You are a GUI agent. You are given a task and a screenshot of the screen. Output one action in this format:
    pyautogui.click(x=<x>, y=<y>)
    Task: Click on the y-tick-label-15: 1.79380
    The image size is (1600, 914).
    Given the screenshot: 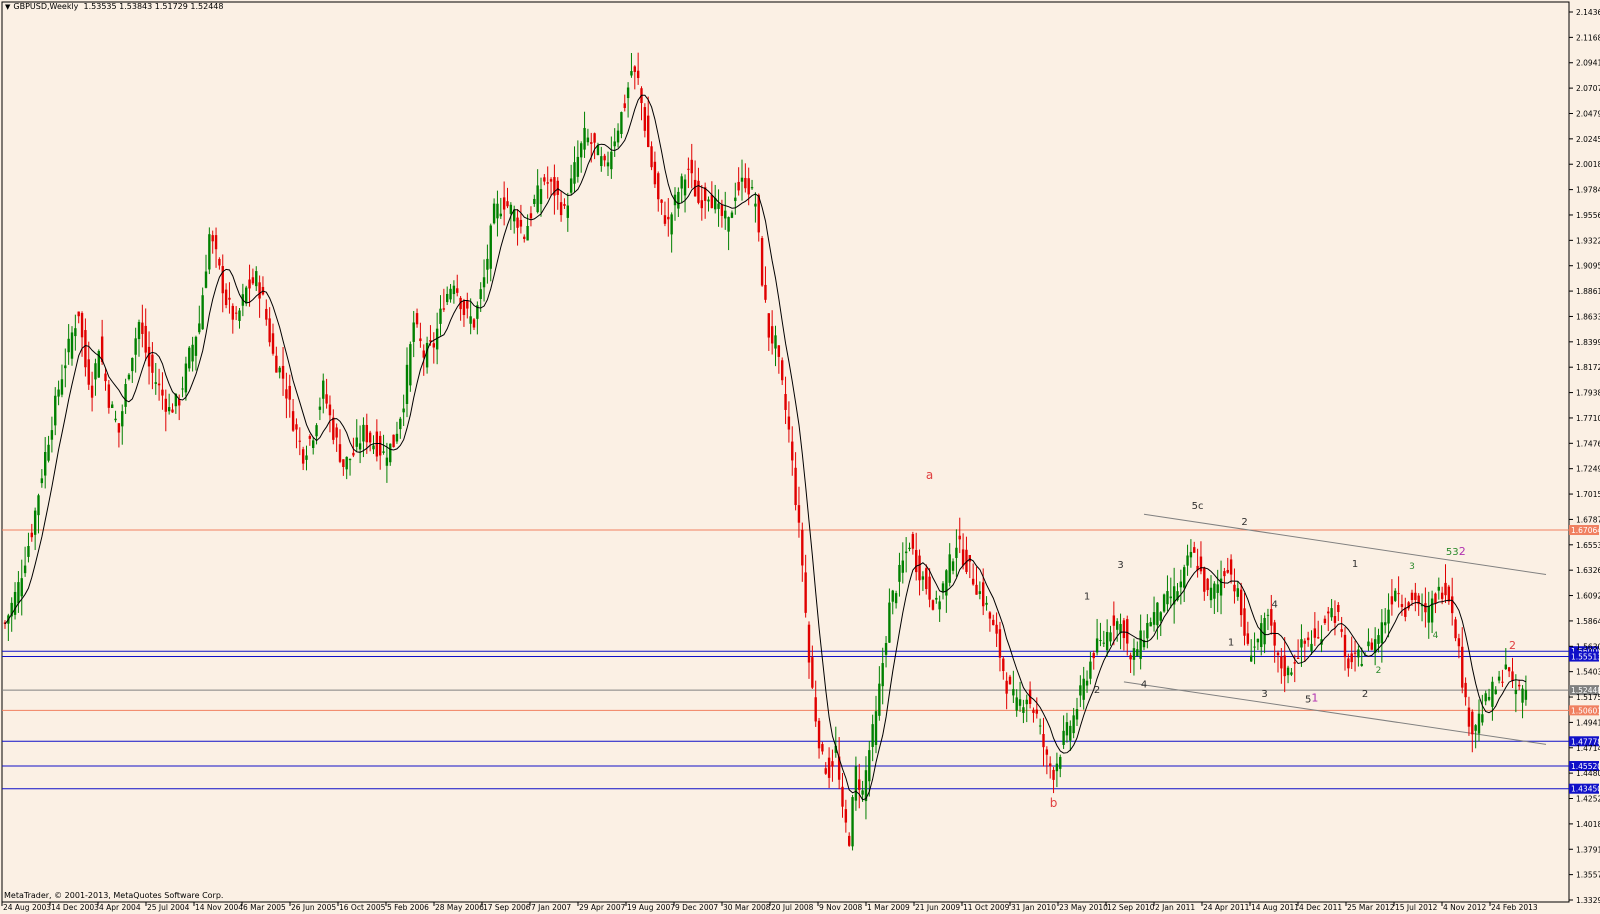 What is the action you would take?
    pyautogui.click(x=1588, y=393)
    